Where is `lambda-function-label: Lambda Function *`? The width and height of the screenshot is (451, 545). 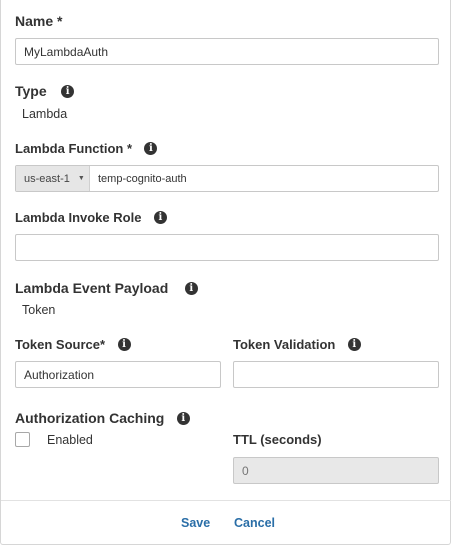 lambda-function-label: Lambda Function * is located at coordinates (73, 148).